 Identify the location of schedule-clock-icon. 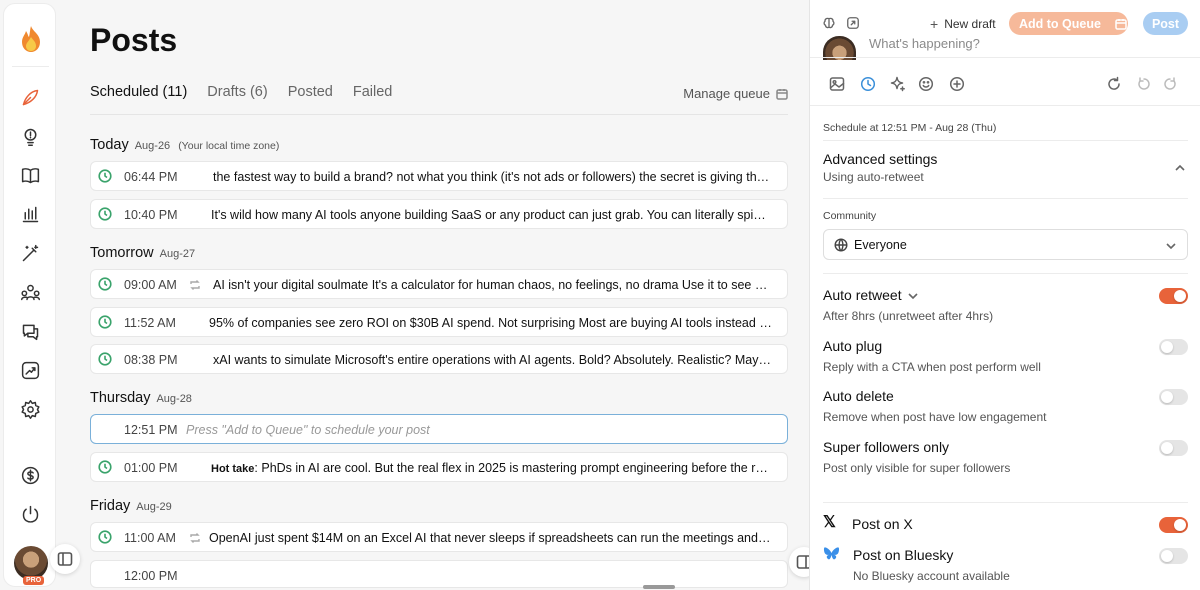
(868, 84).